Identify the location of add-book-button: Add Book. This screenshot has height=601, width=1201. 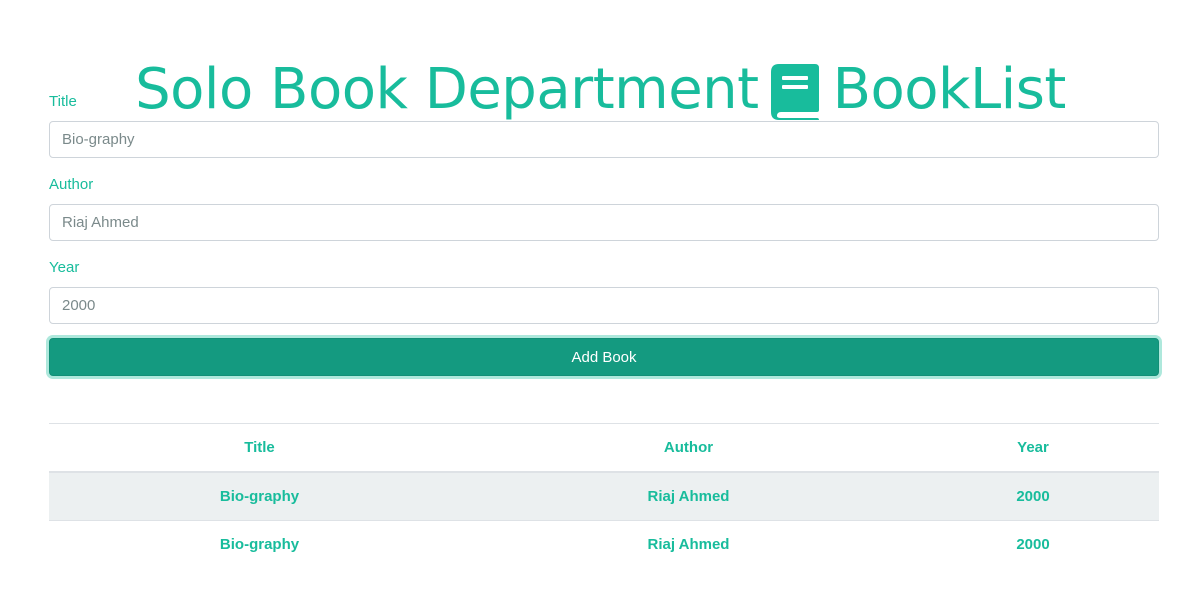
(604, 357).